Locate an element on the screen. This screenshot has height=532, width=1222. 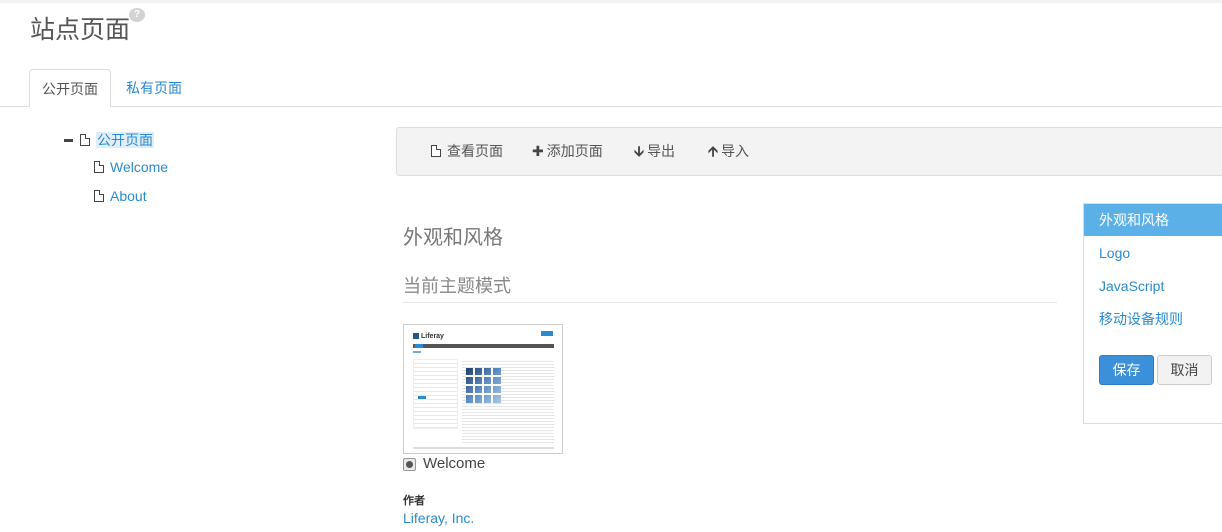
thumbnail-footer is located at coordinates (483, 448).